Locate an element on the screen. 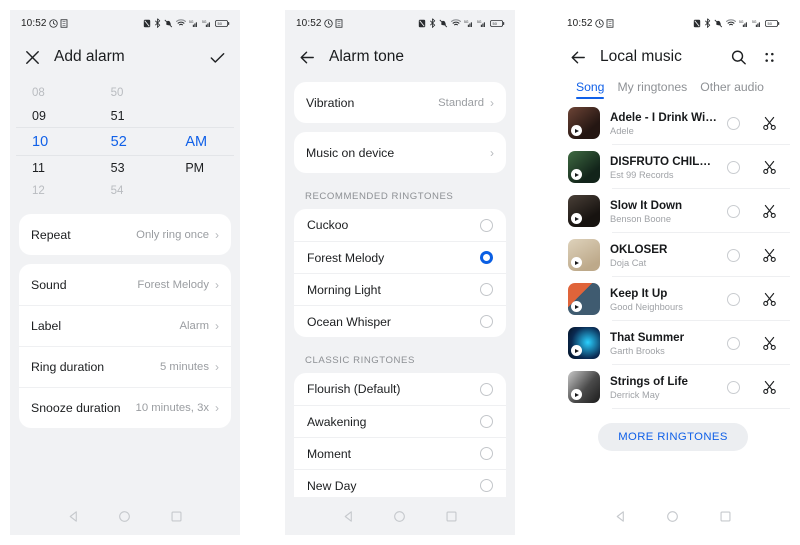 The height and width of the screenshot is (545, 800). picker-row-0: 08 50 is located at coordinates (125, 92).